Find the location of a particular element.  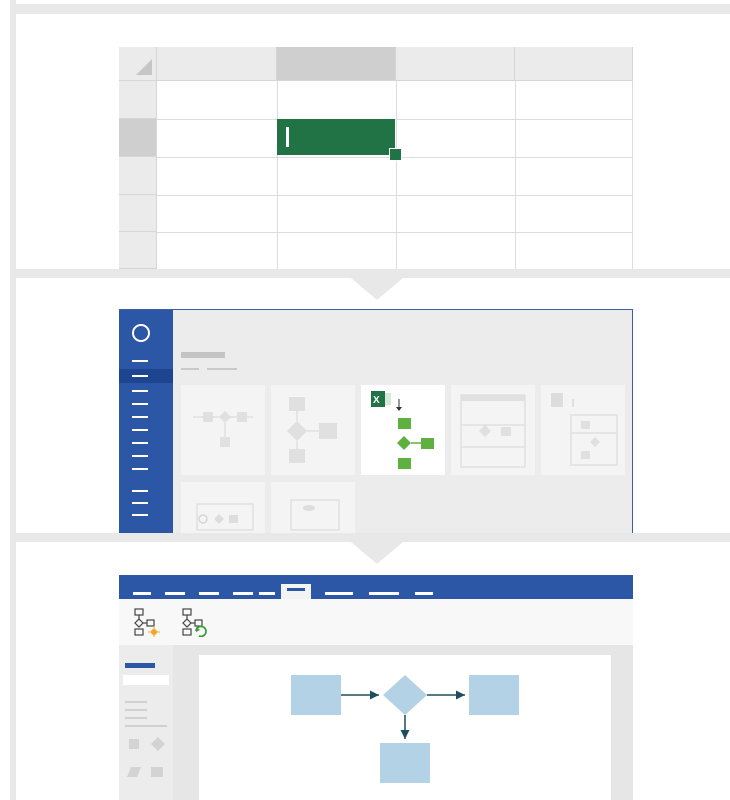

excel-cross-functional-preview-icon is located at coordinates (584, 429).